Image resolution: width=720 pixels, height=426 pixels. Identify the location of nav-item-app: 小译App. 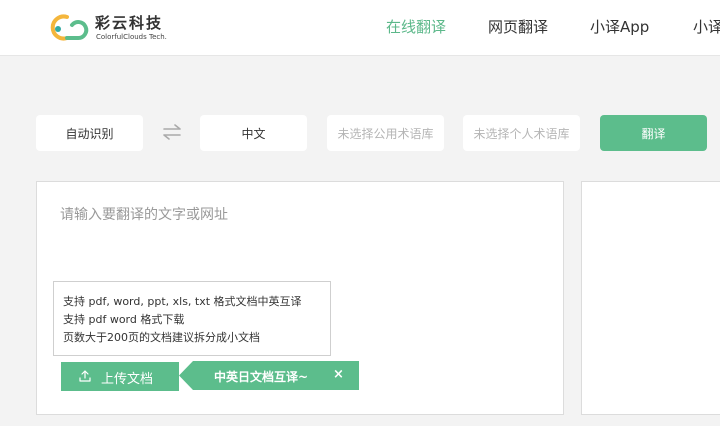
(619, 26).